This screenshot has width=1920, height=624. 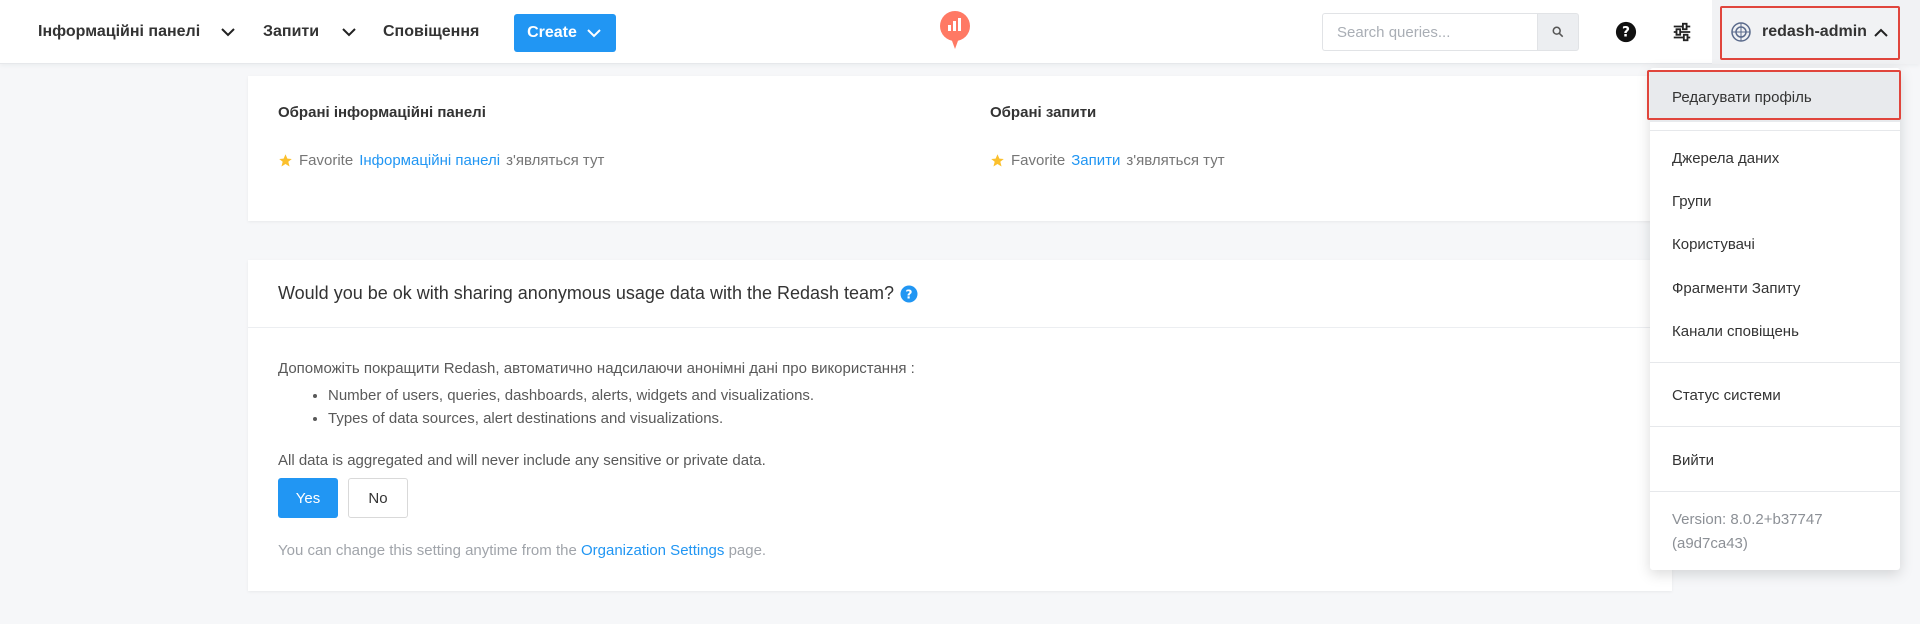 What do you see at coordinates (1175, 160) in the screenshot?
I see `favorite-queries-suffix: з'являться тут` at bounding box center [1175, 160].